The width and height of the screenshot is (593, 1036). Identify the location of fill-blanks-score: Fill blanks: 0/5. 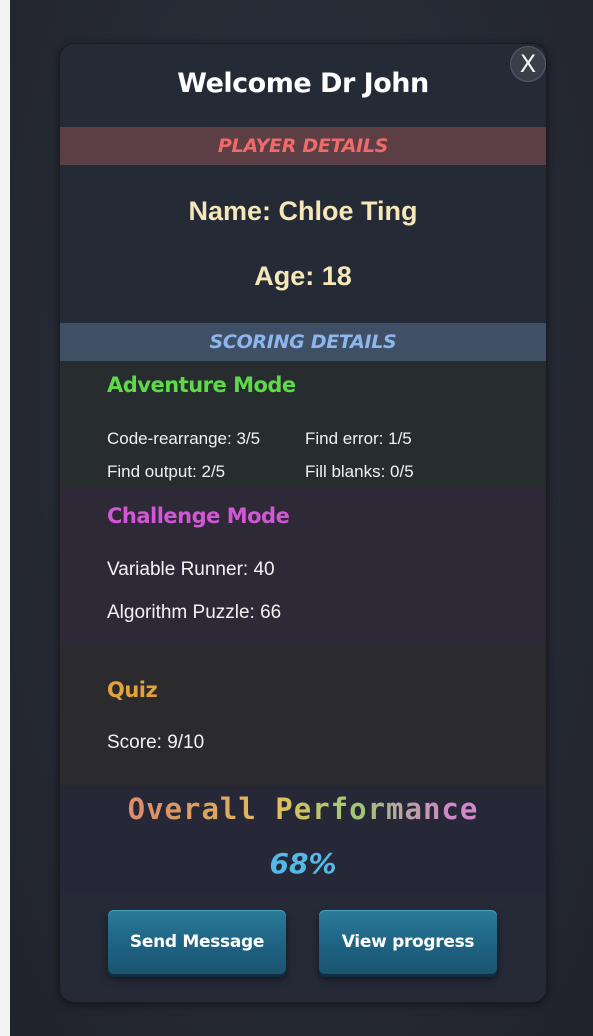
(359, 471).